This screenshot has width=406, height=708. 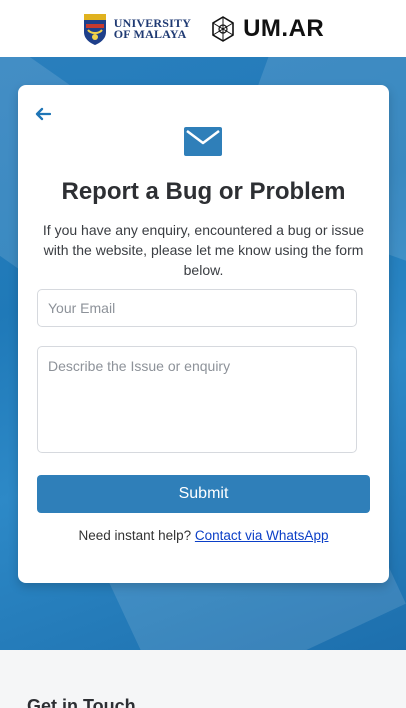 I want to click on submit-button: Submit, so click(x=203, y=494).